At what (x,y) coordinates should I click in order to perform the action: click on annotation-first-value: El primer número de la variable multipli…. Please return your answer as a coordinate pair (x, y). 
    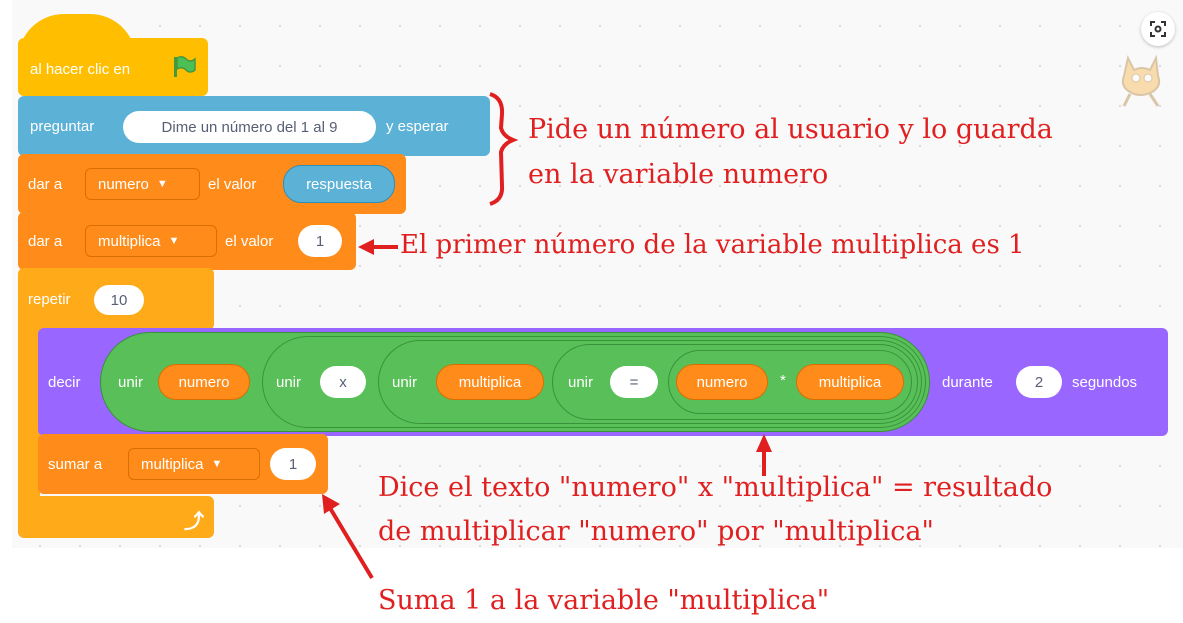
    Looking at the image, I should click on (712, 245).